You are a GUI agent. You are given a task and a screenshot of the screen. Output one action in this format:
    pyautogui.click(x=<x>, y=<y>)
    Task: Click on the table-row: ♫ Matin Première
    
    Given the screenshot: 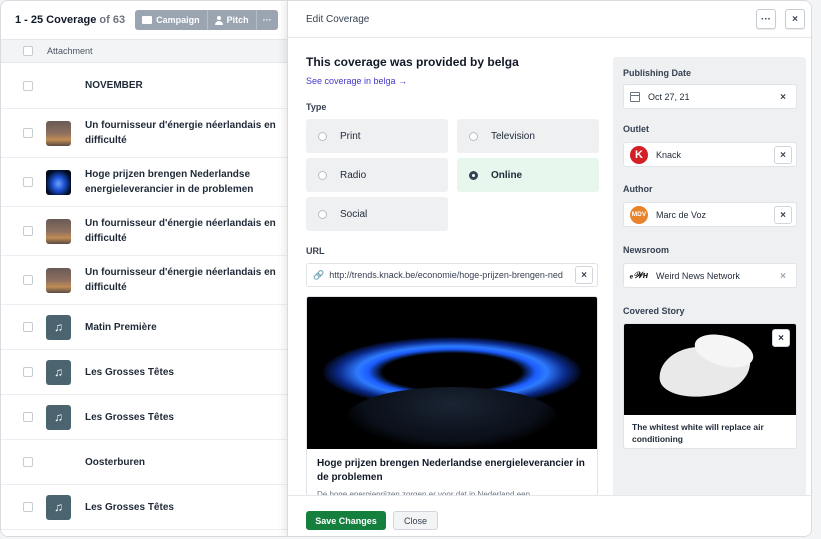 What is the action you would take?
    pyautogui.click(x=146, y=327)
    